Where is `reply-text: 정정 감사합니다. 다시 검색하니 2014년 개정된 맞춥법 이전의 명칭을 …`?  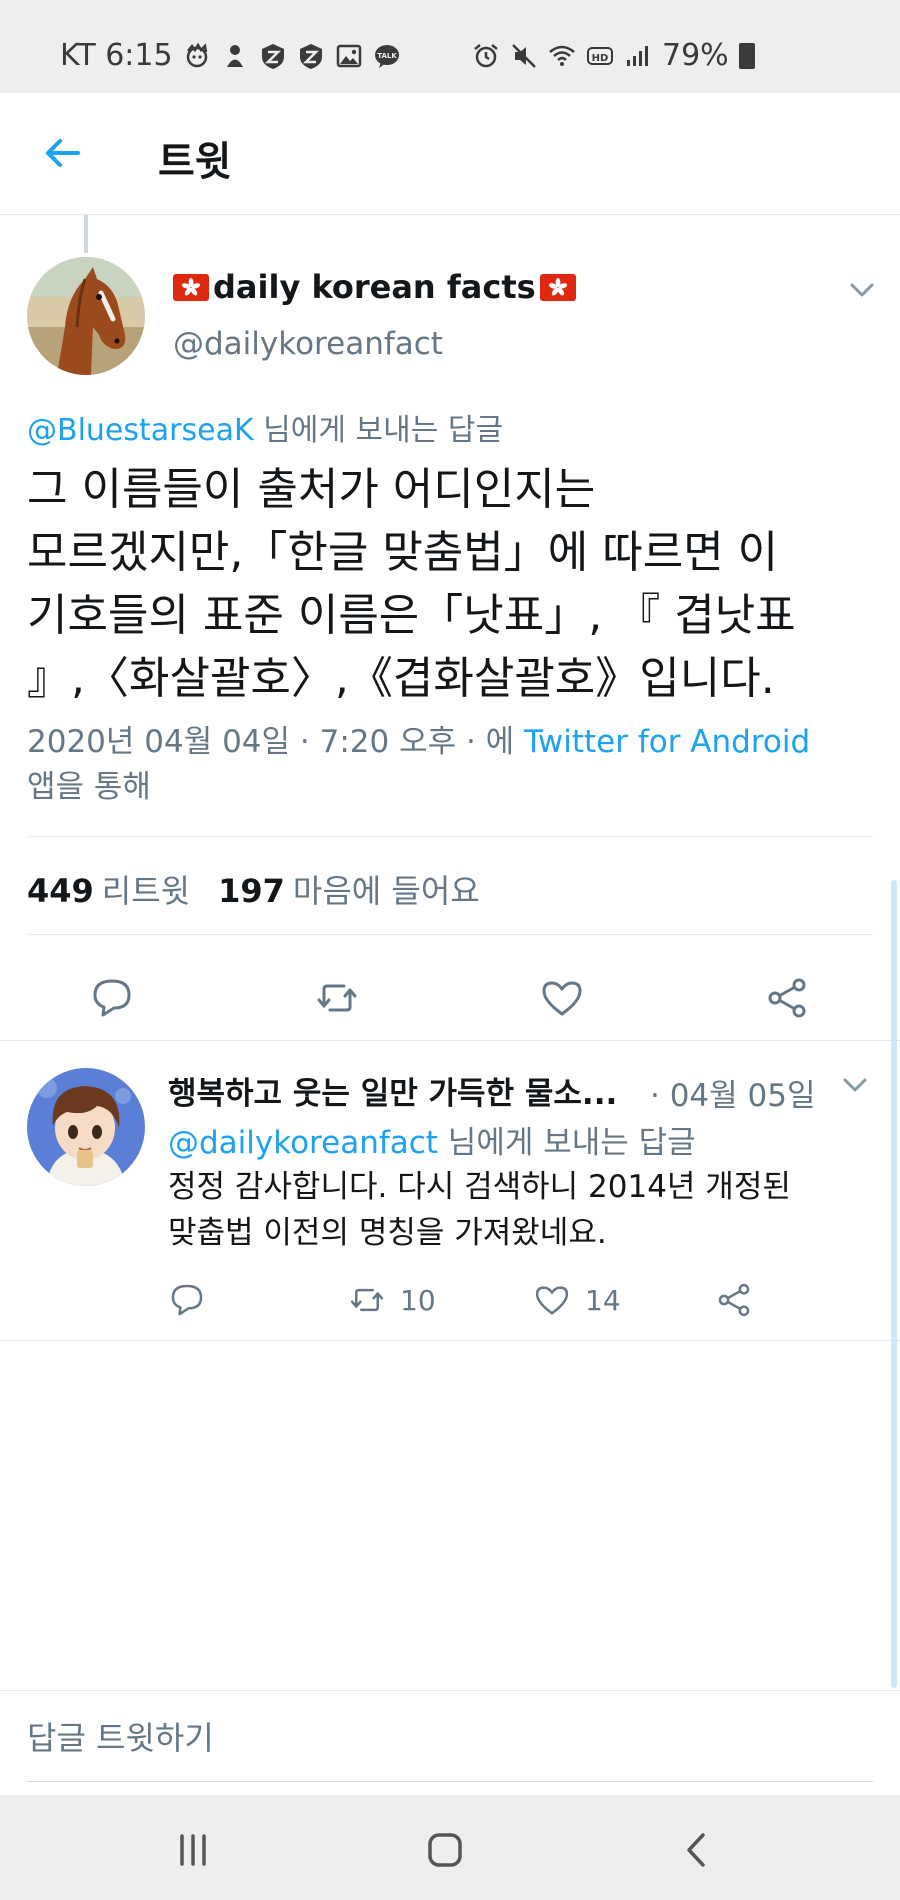 reply-text: 정정 감사합니다. 다시 검색하니 2014년 개정된 맞춥법 이전의 명칭을 … is located at coordinates (518, 1210).